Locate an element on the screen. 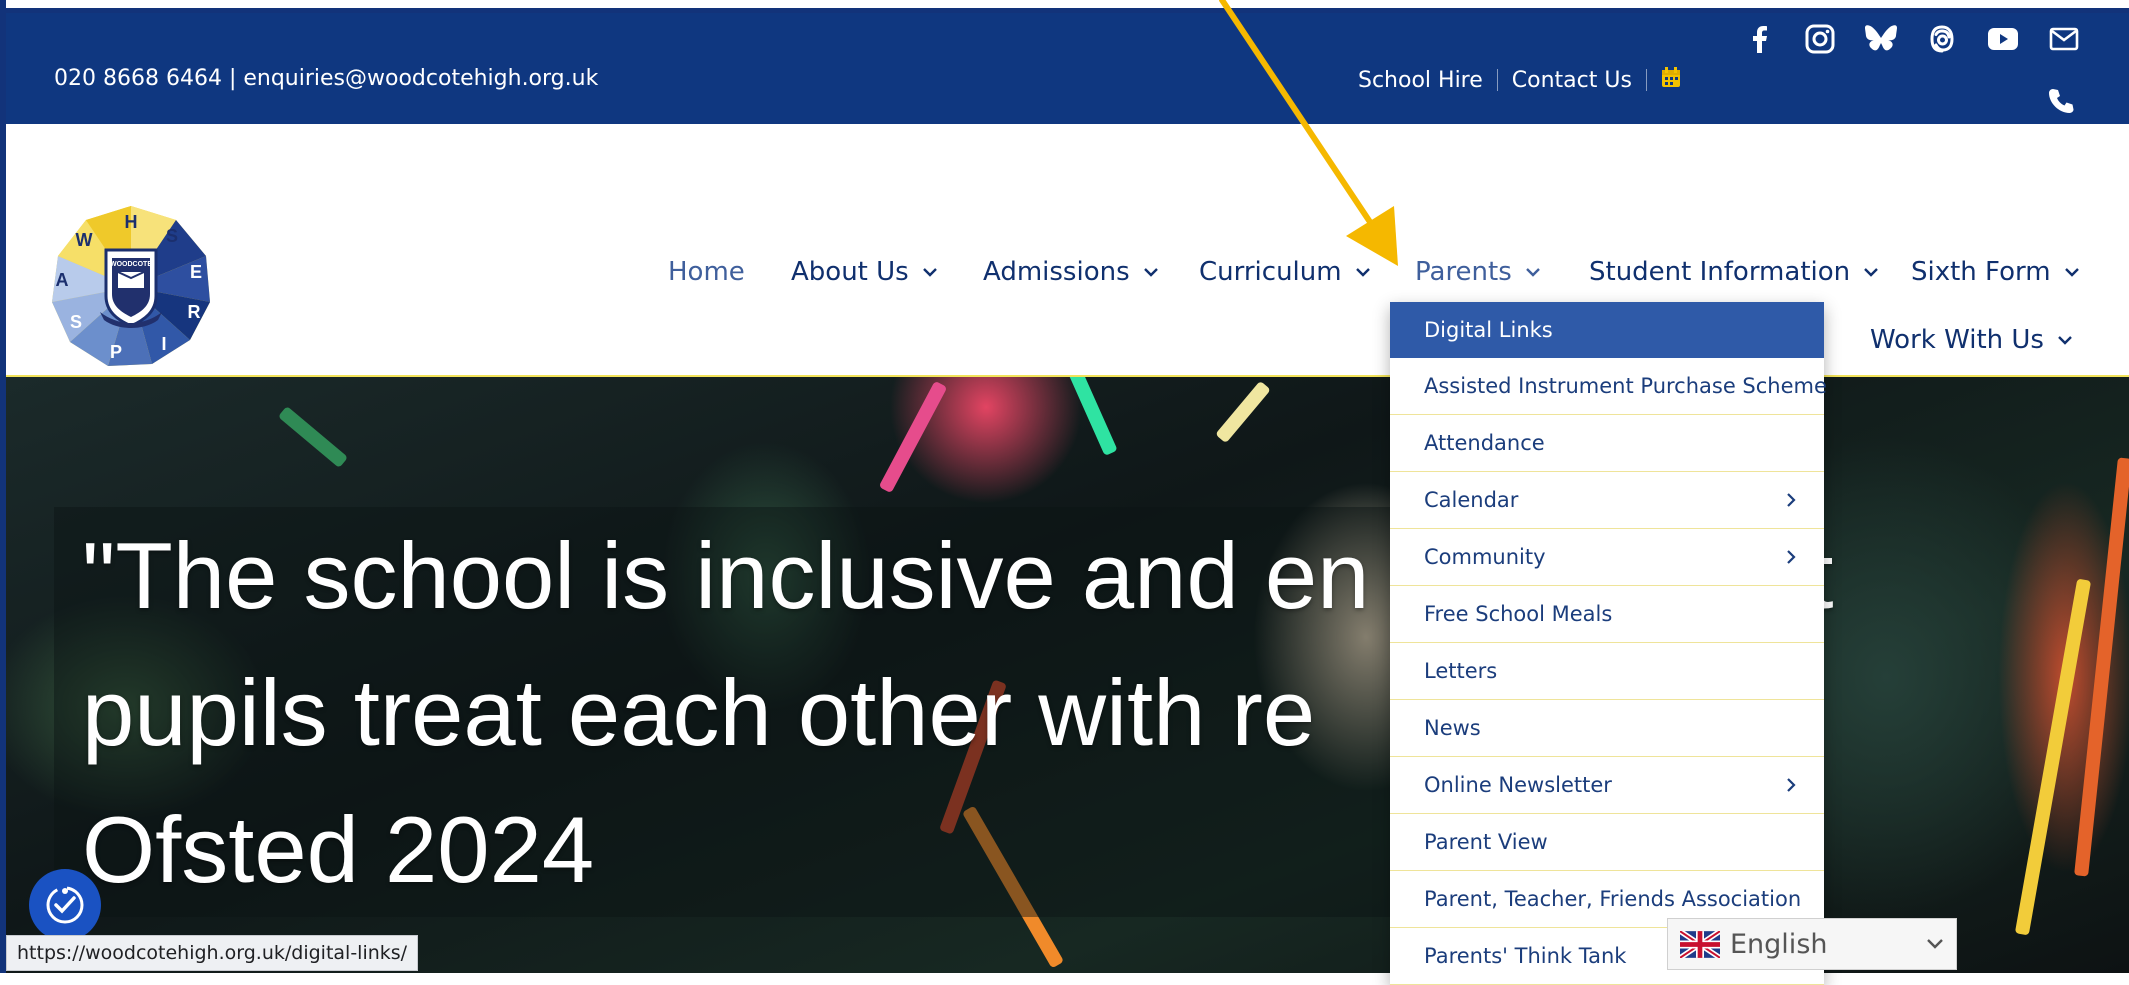 The height and width of the screenshot is (985, 2129). logo-letter: H is located at coordinates (131, 222).